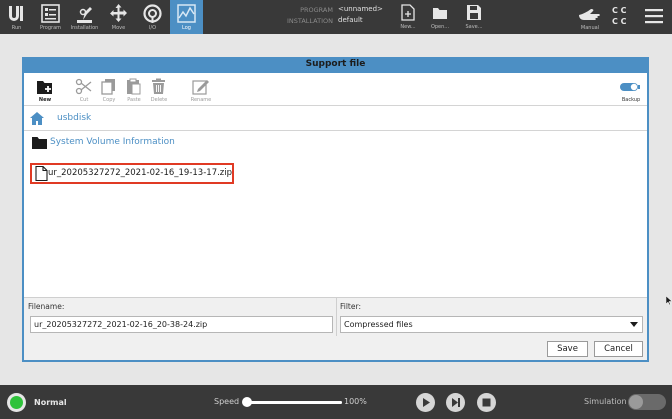 The image size is (672, 419). I want to click on nav-run: Run, so click(16, 17).